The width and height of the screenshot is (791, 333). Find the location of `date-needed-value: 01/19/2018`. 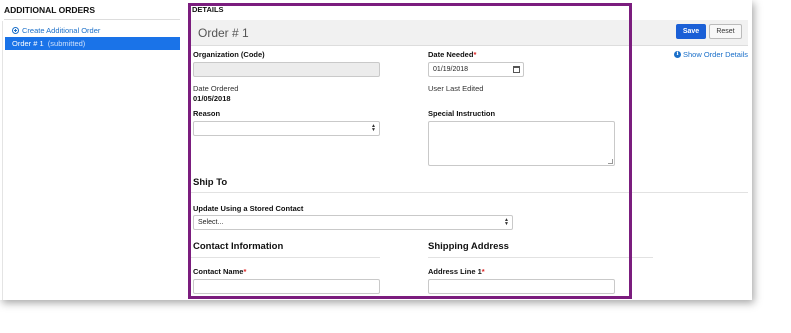

date-needed-value: 01/19/2018 is located at coordinates (451, 69).